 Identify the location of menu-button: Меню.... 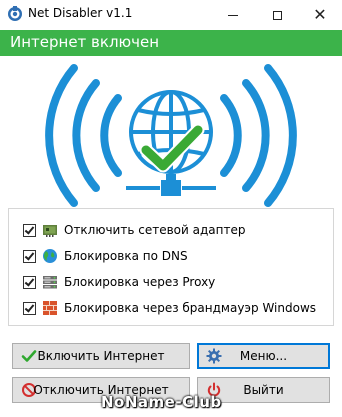
(263, 356).